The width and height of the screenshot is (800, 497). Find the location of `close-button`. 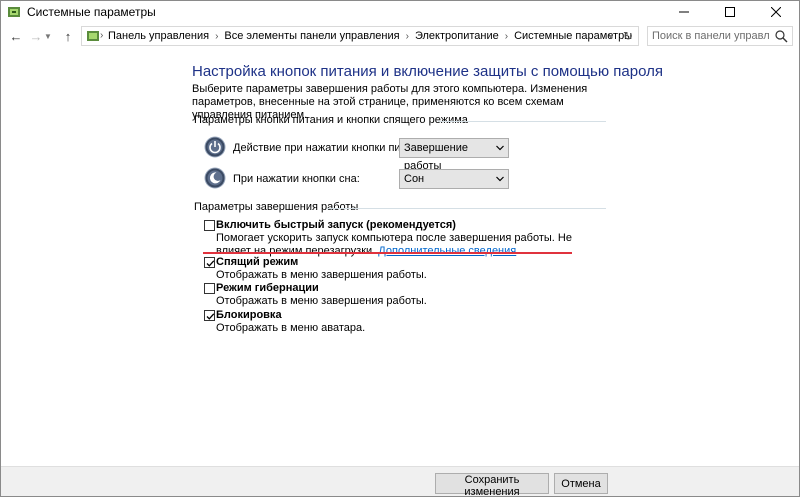

close-button is located at coordinates (776, 12).